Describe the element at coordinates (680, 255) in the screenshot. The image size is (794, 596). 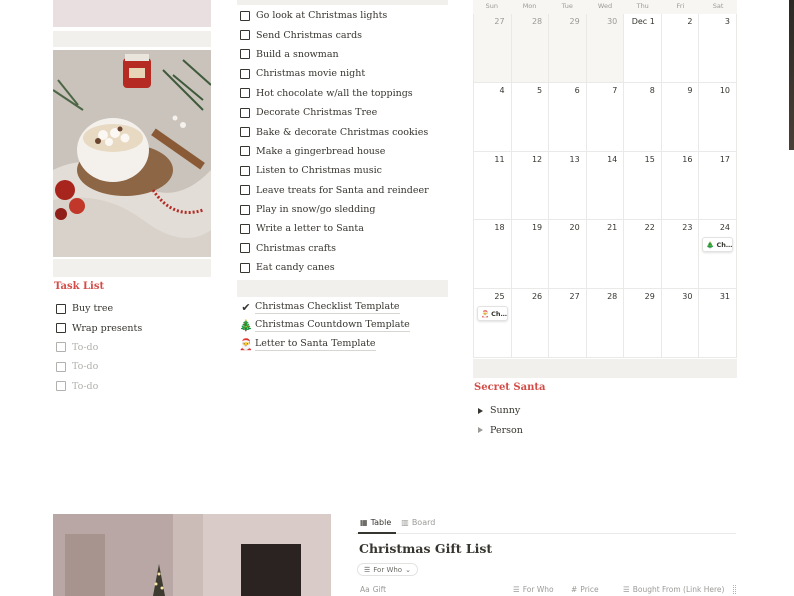
I see `calendar-day-cell: 23` at that location.